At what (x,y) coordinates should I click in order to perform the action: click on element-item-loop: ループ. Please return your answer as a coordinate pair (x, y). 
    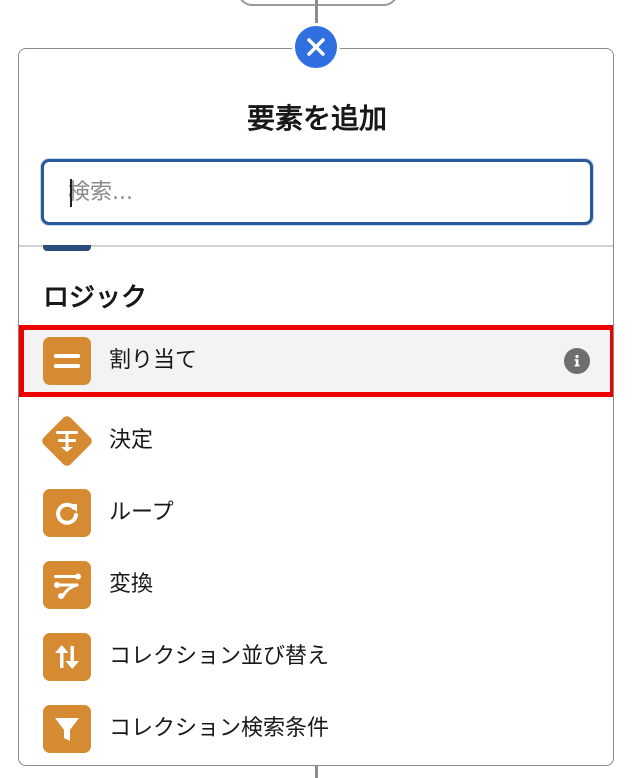
    Looking at the image, I should click on (316, 513).